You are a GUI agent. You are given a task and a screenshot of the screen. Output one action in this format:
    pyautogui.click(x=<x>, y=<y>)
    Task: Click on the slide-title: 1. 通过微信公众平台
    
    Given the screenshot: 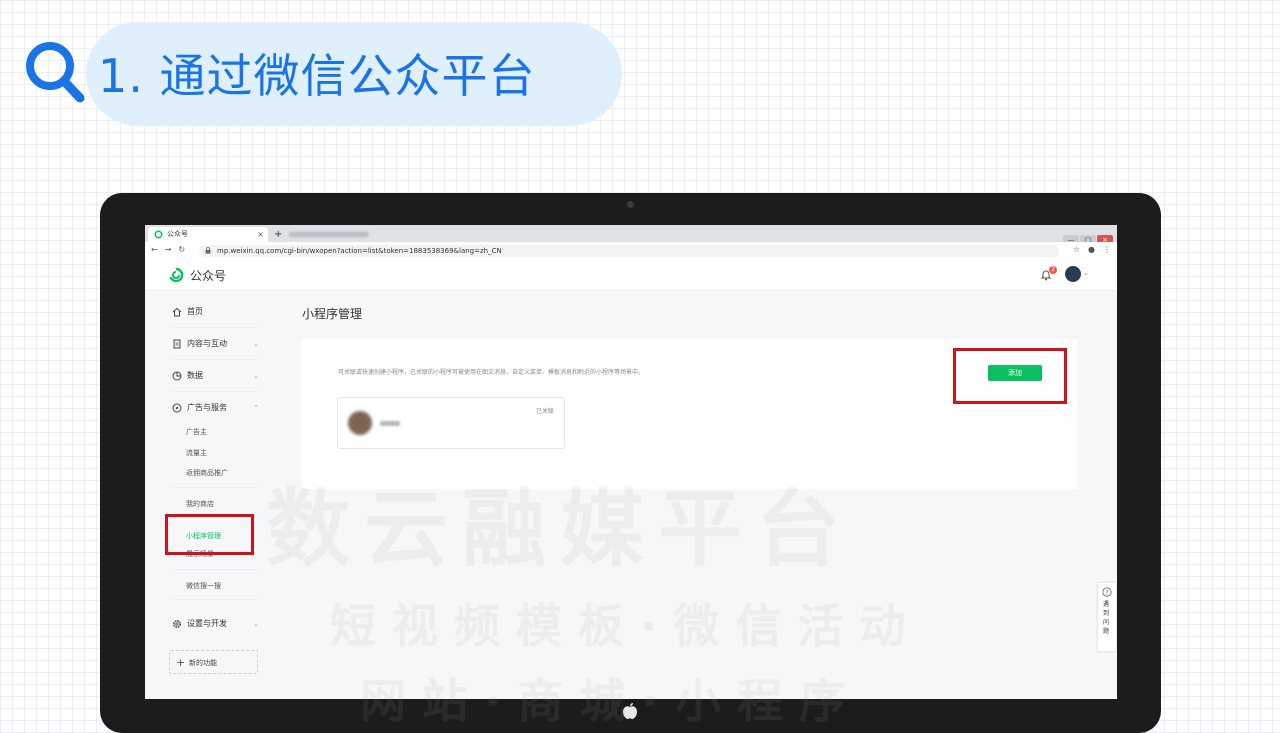 What is the action you would take?
    pyautogui.click(x=317, y=76)
    